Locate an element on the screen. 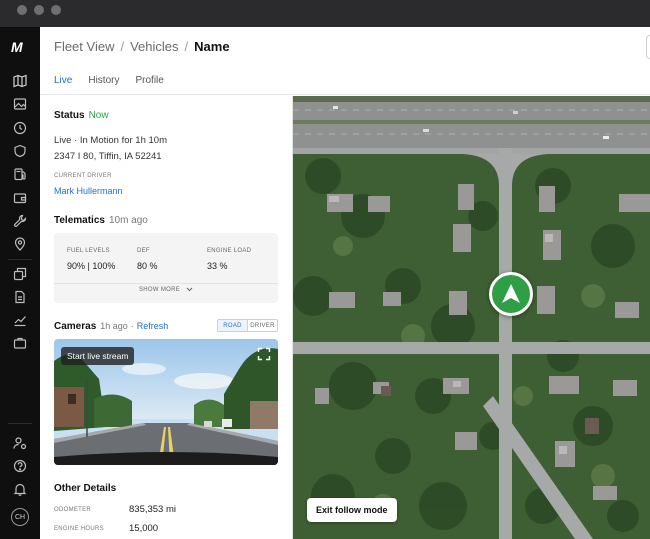 This screenshot has width=650, height=539. camera-view-toggle: ROAD DRIVER is located at coordinates (247, 325).